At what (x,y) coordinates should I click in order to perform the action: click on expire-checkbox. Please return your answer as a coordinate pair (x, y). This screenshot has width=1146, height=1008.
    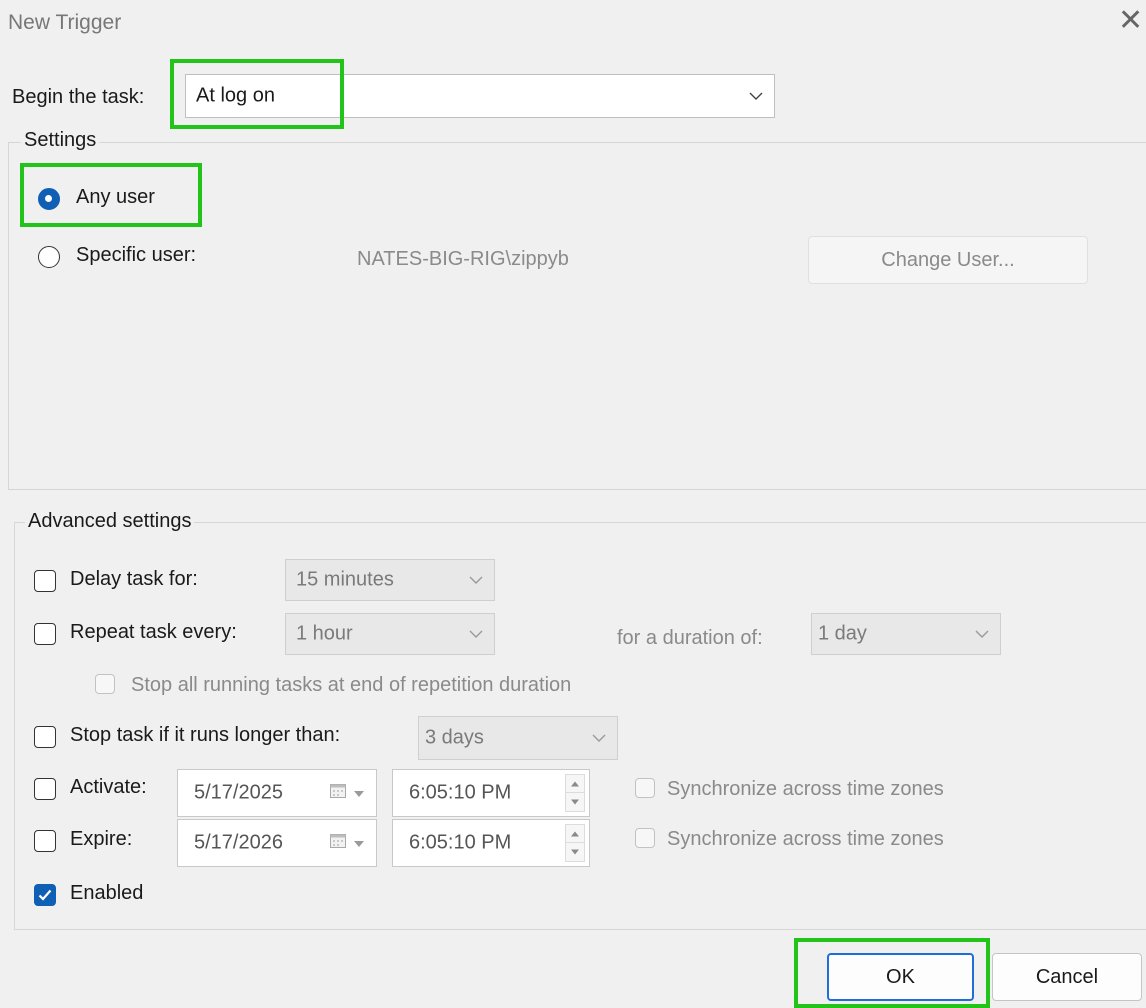
    Looking at the image, I should click on (45, 841).